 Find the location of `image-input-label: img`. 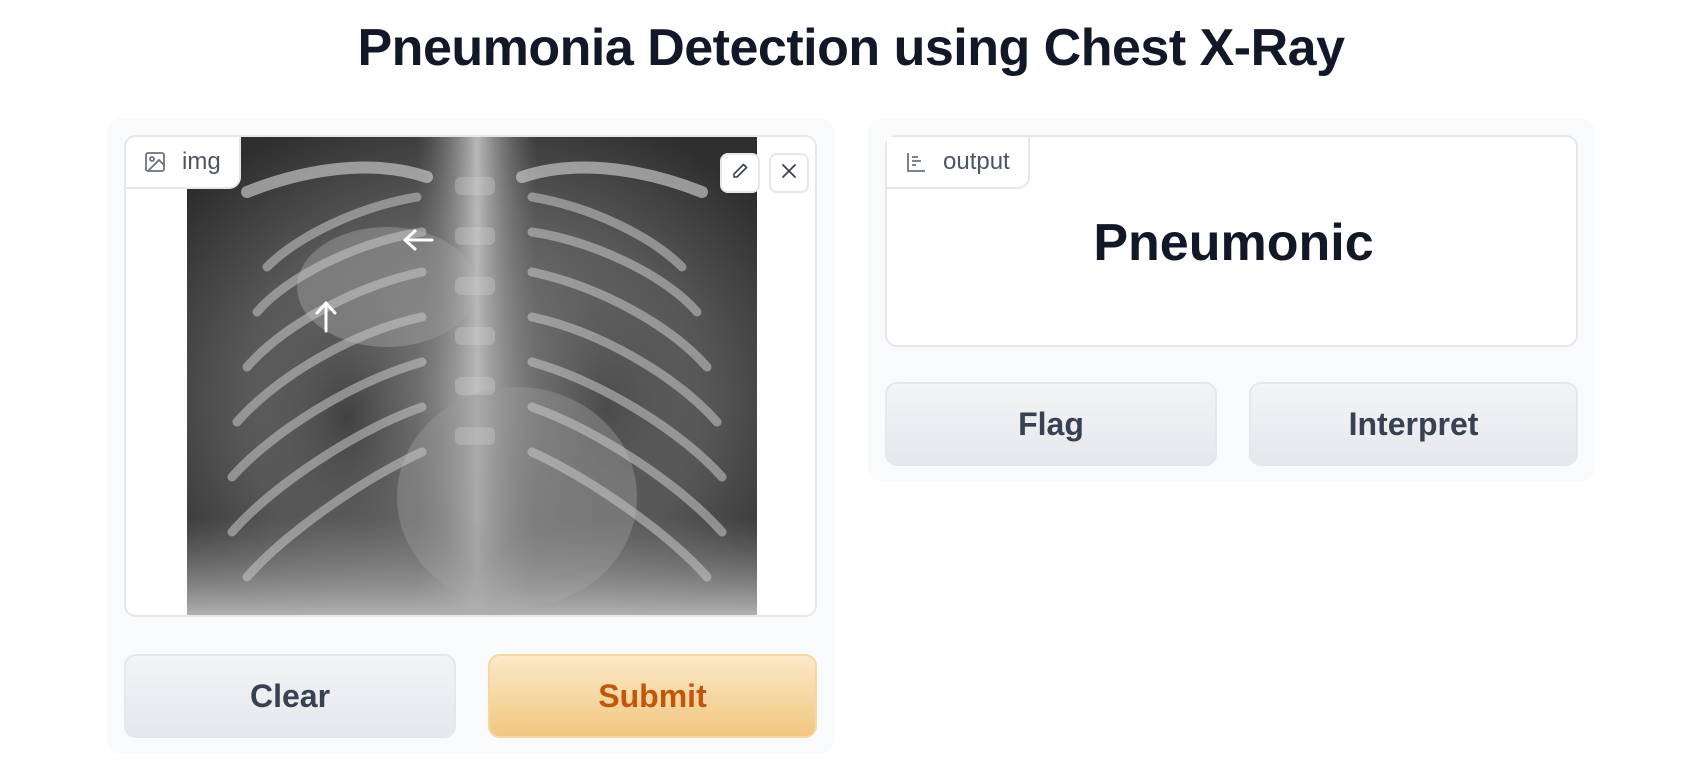

image-input-label: img is located at coordinates (183, 163).